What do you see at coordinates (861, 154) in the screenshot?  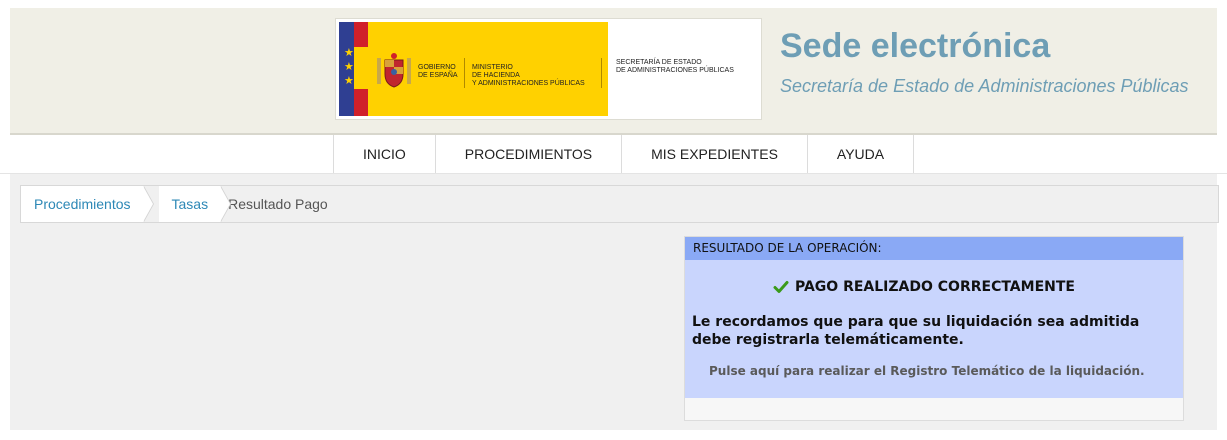 I see `nav-item-ayuda: AYUDA` at bounding box center [861, 154].